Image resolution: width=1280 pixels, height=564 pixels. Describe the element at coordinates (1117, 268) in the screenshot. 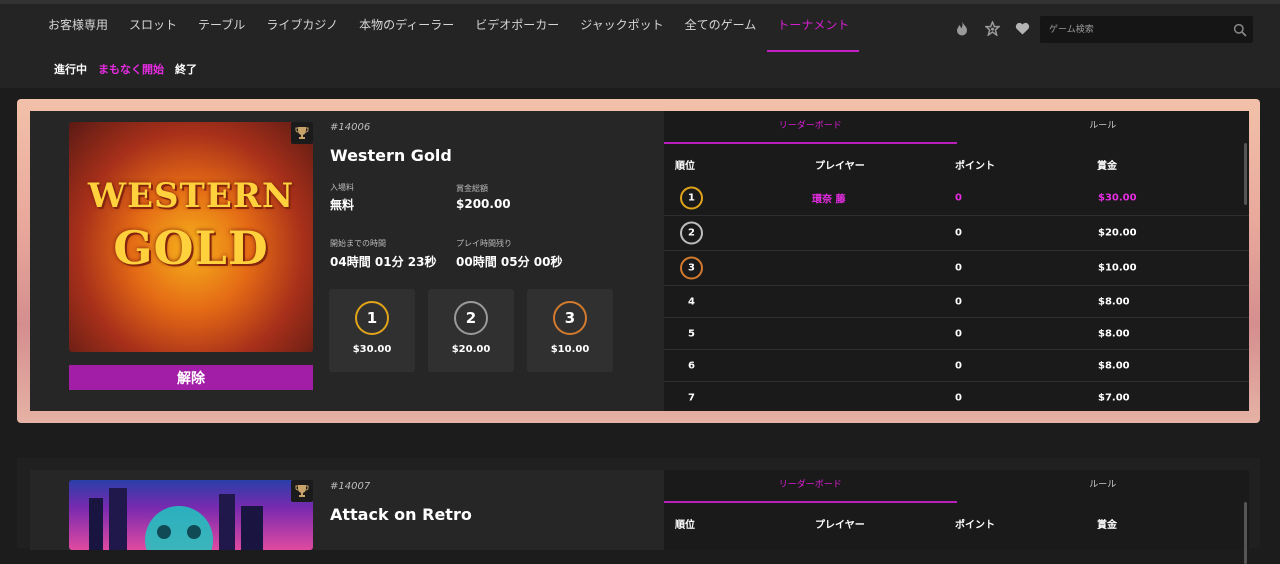

I see `prize-value: $10.00` at that location.